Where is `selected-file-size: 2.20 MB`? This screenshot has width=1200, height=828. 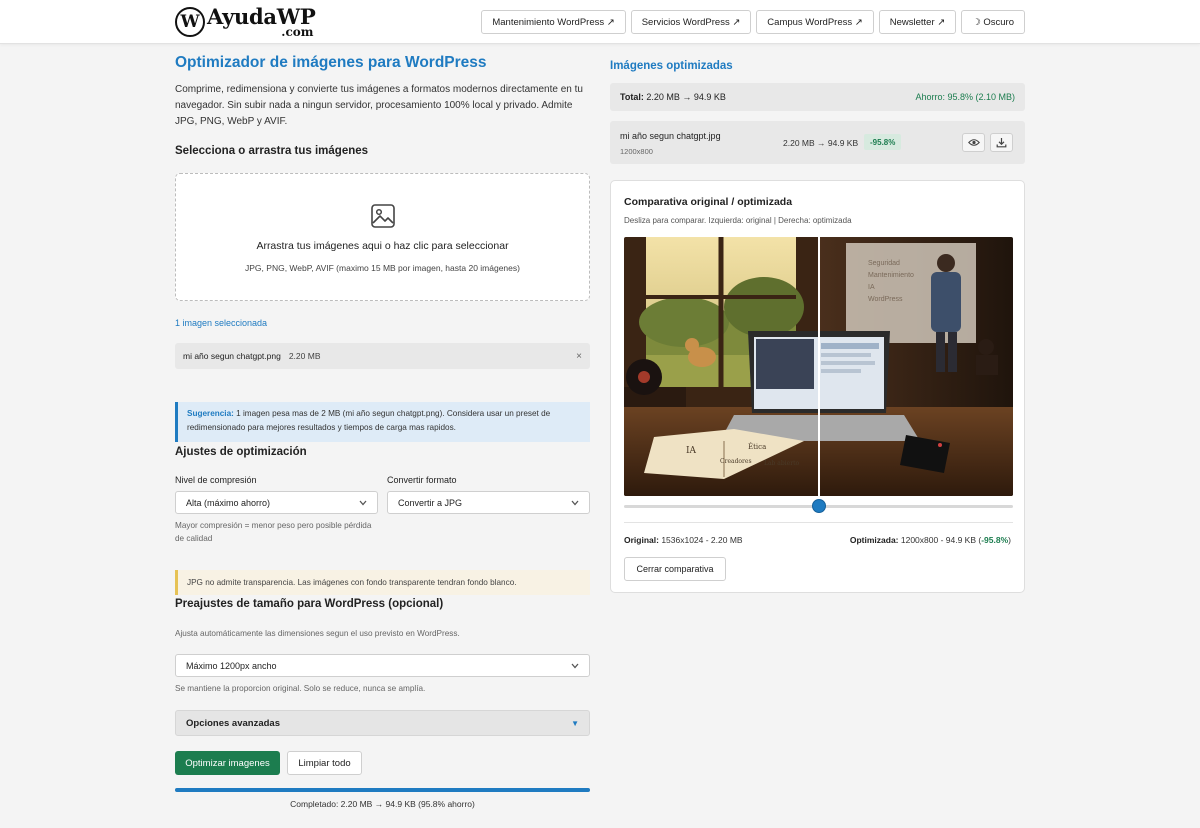
selected-file-size: 2.20 MB is located at coordinates (304, 356).